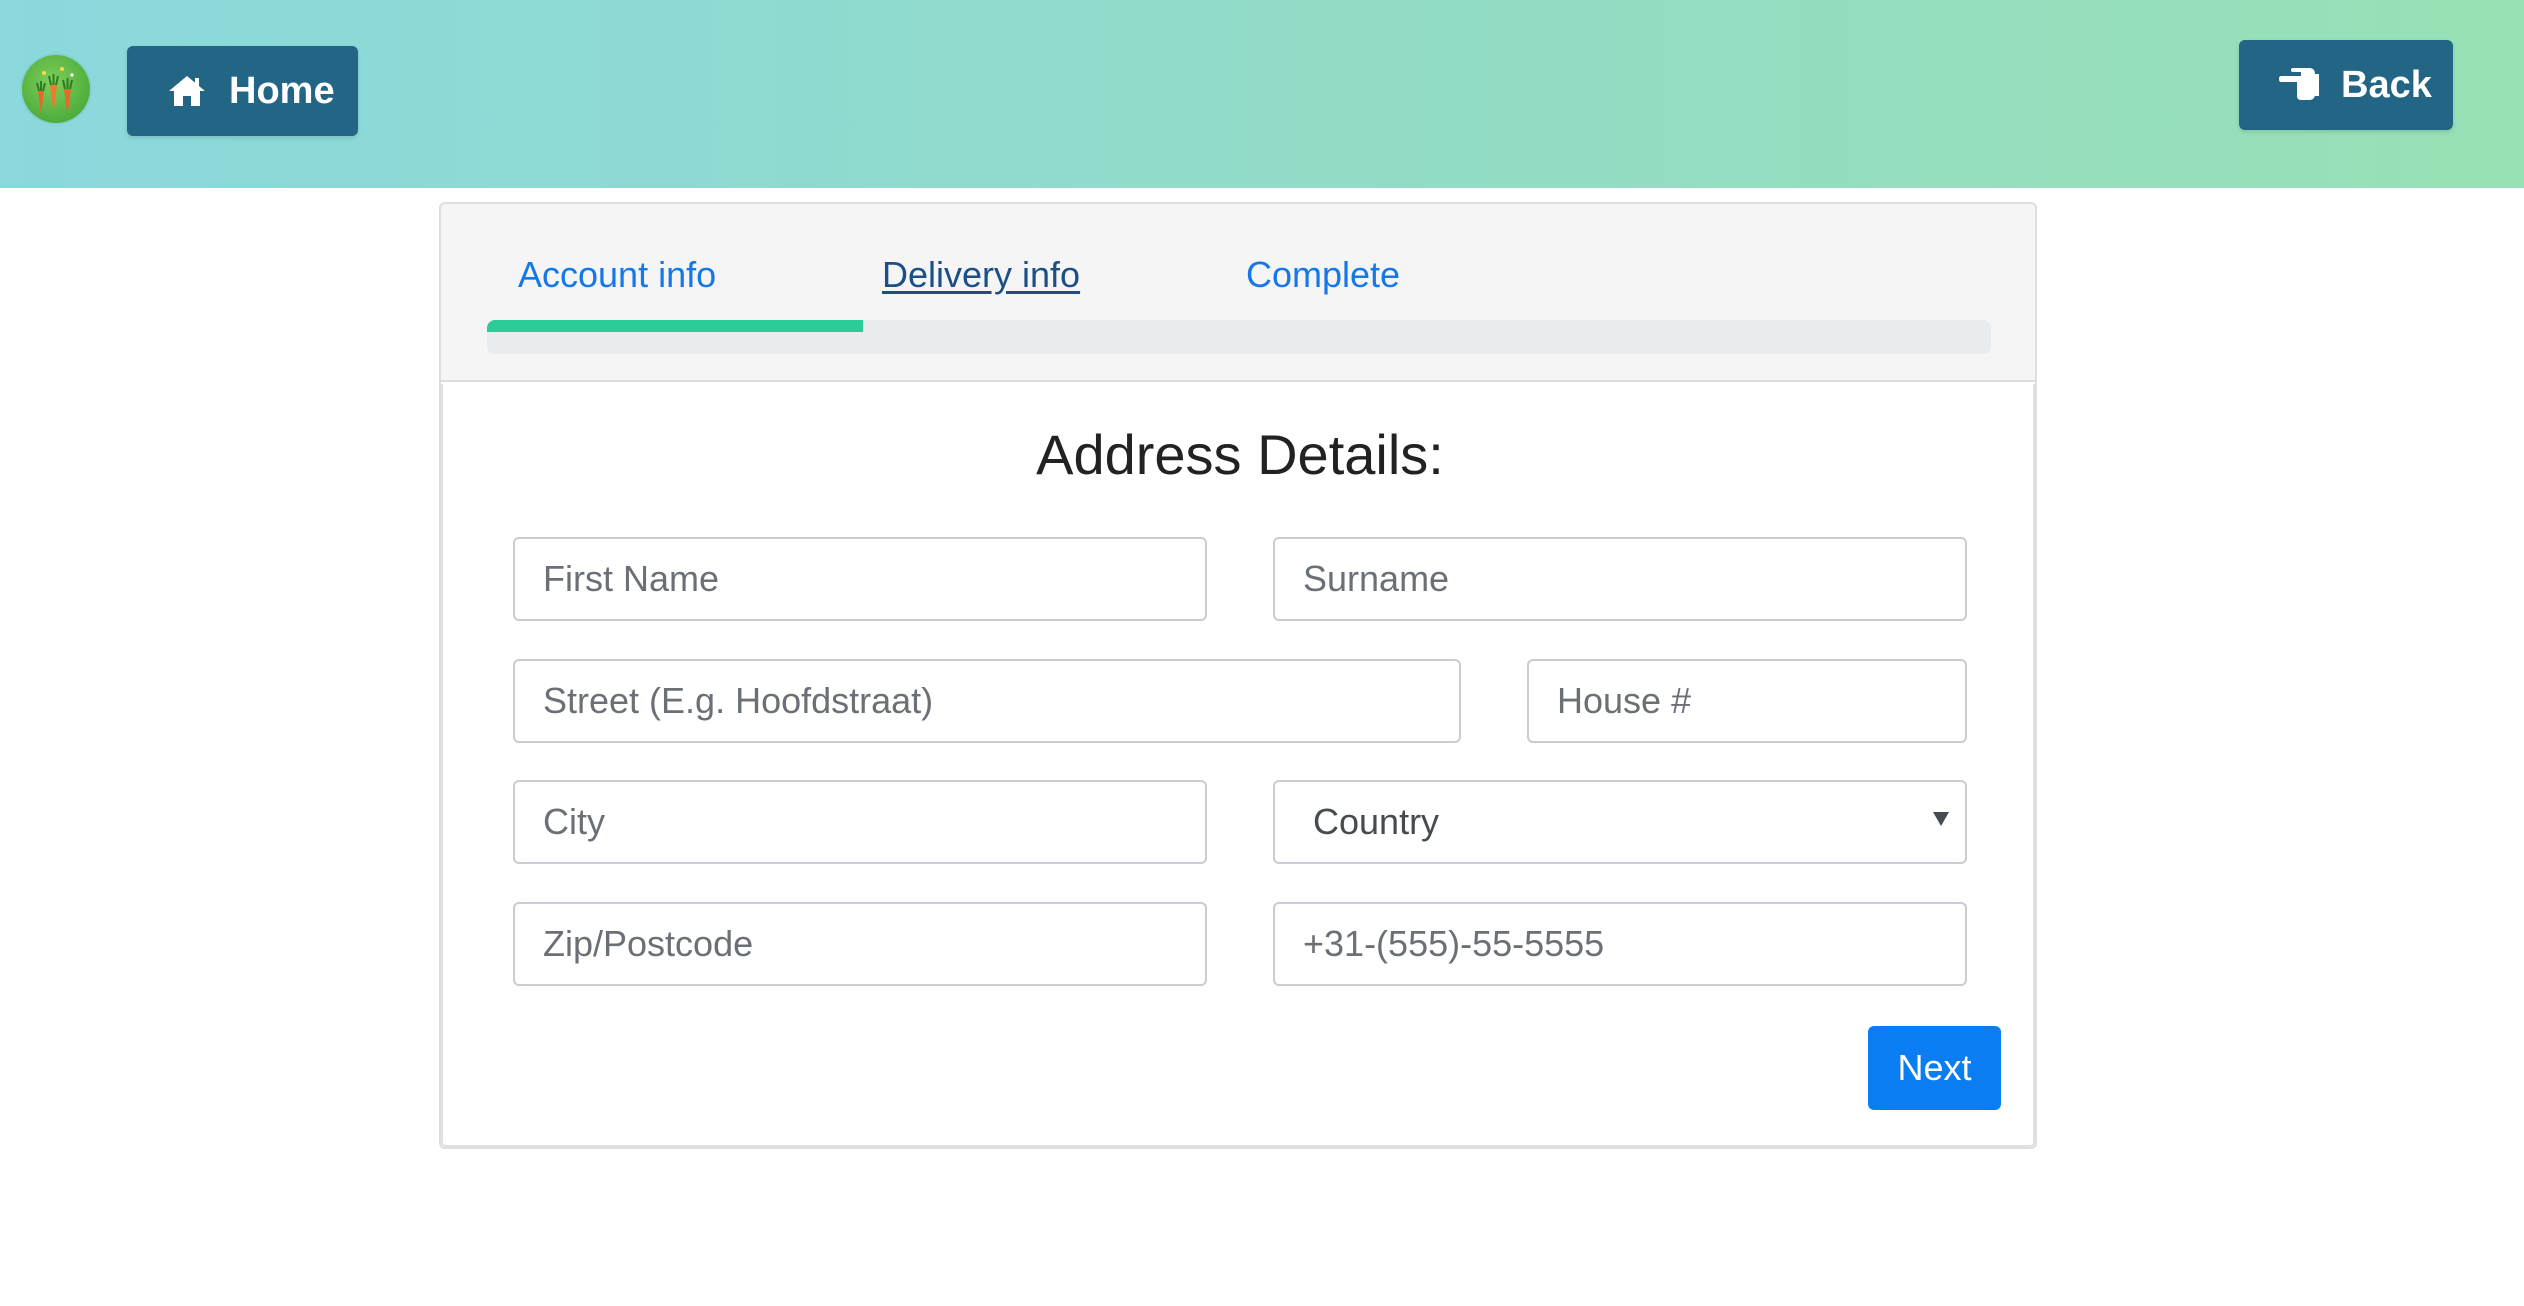  Describe the element at coordinates (1240, 454) in the screenshot. I see `form-title: Address Details:` at that location.